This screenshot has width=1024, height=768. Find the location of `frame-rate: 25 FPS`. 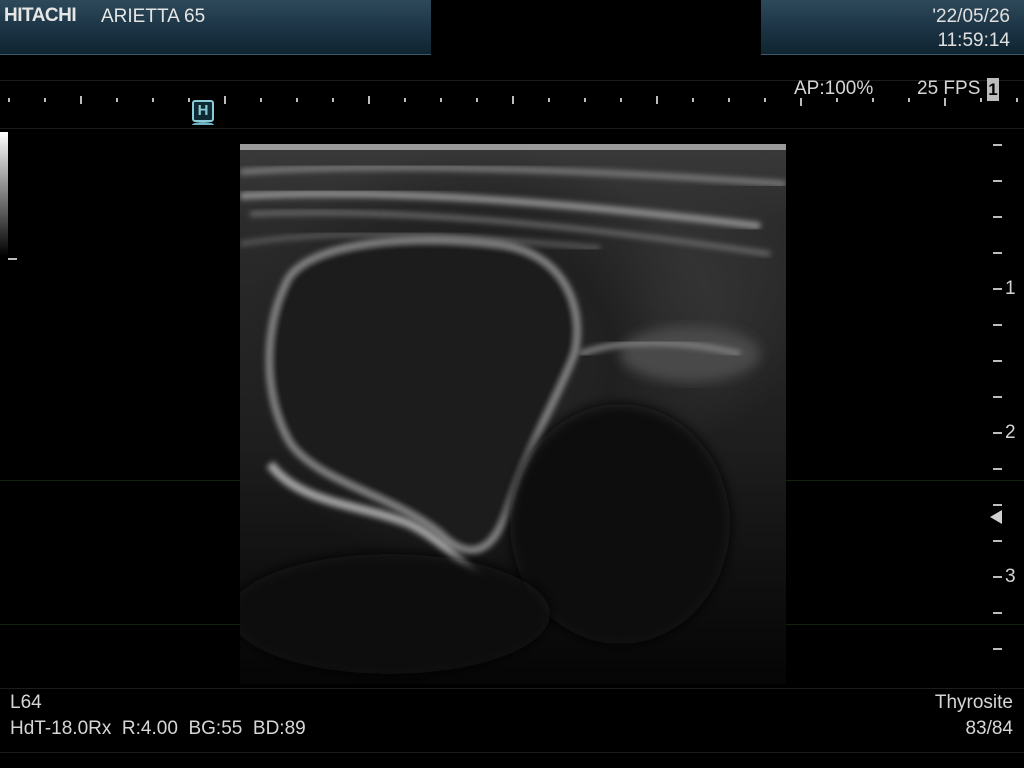

frame-rate: 25 FPS is located at coordinates (949, 88).